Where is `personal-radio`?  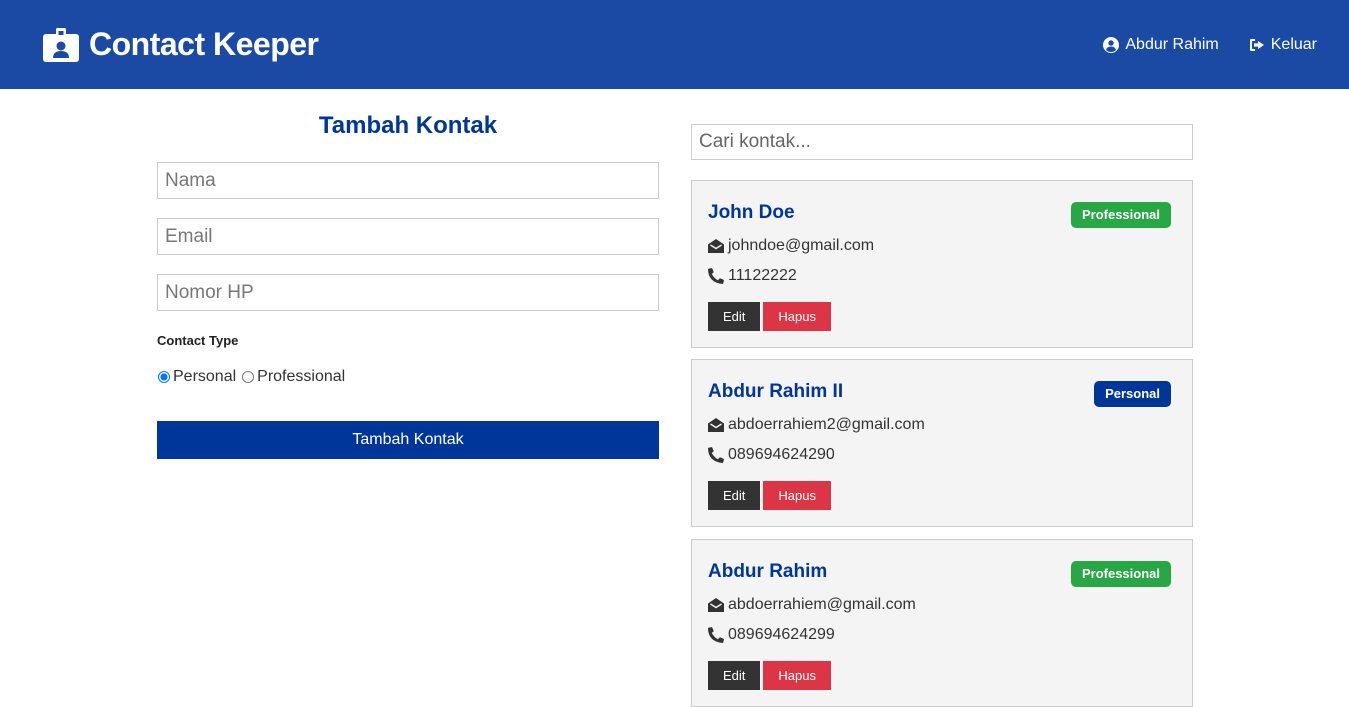
personal-radio is located at coordinates (164, 377).